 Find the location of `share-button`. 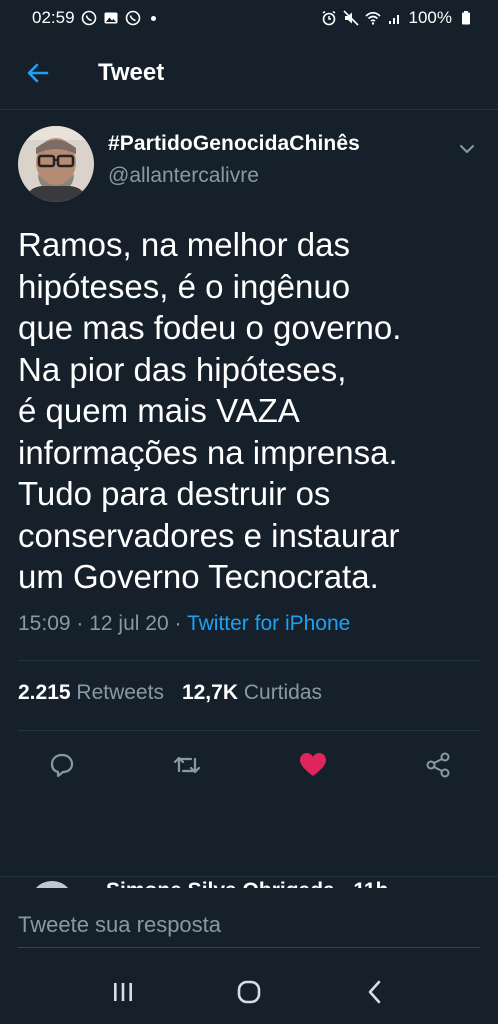

share-button is located at coordinates (438, 765).